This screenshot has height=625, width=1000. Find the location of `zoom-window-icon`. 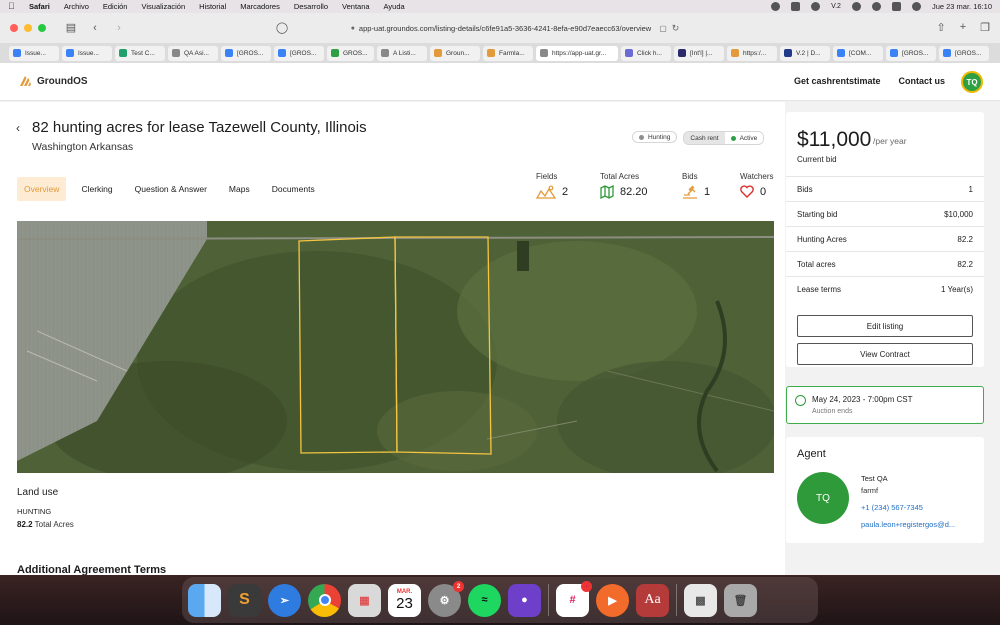

zoom-window-icon is located at coordinates (42, 28).